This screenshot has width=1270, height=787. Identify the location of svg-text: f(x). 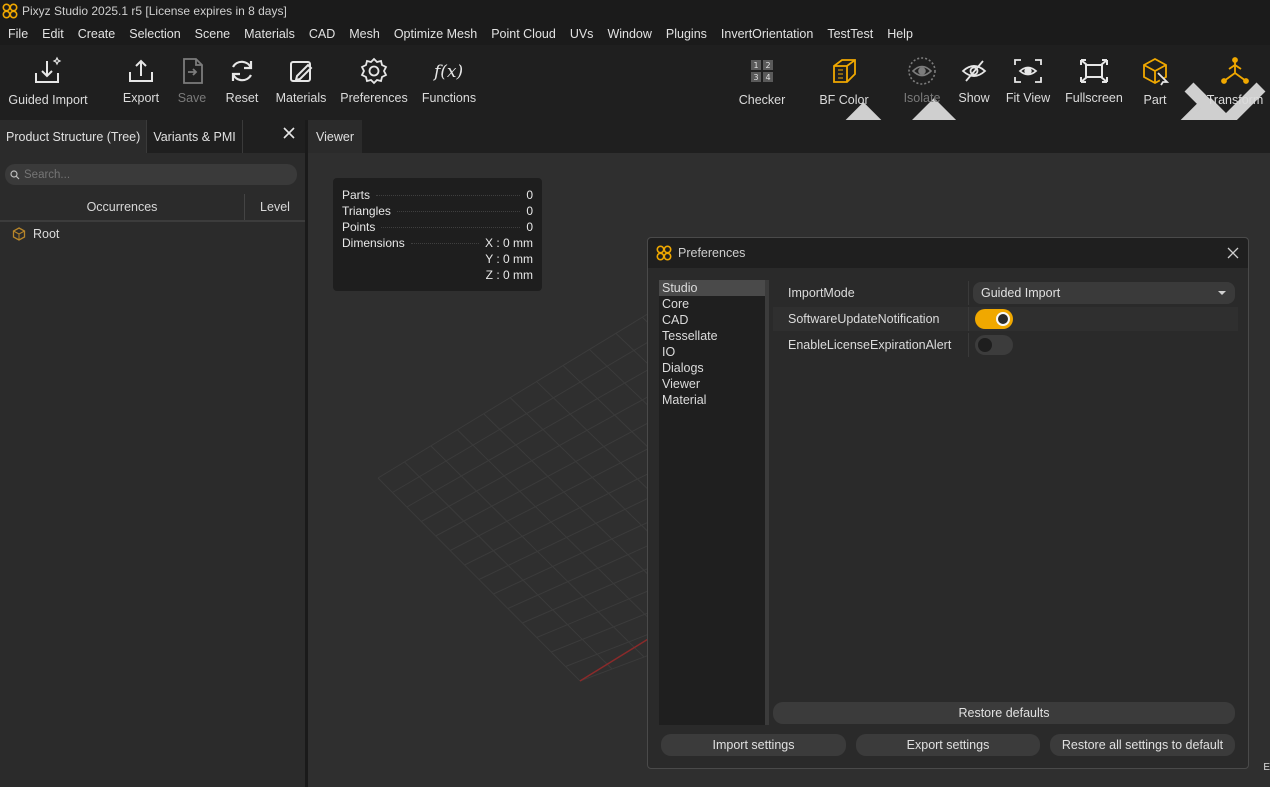
(447, 72).